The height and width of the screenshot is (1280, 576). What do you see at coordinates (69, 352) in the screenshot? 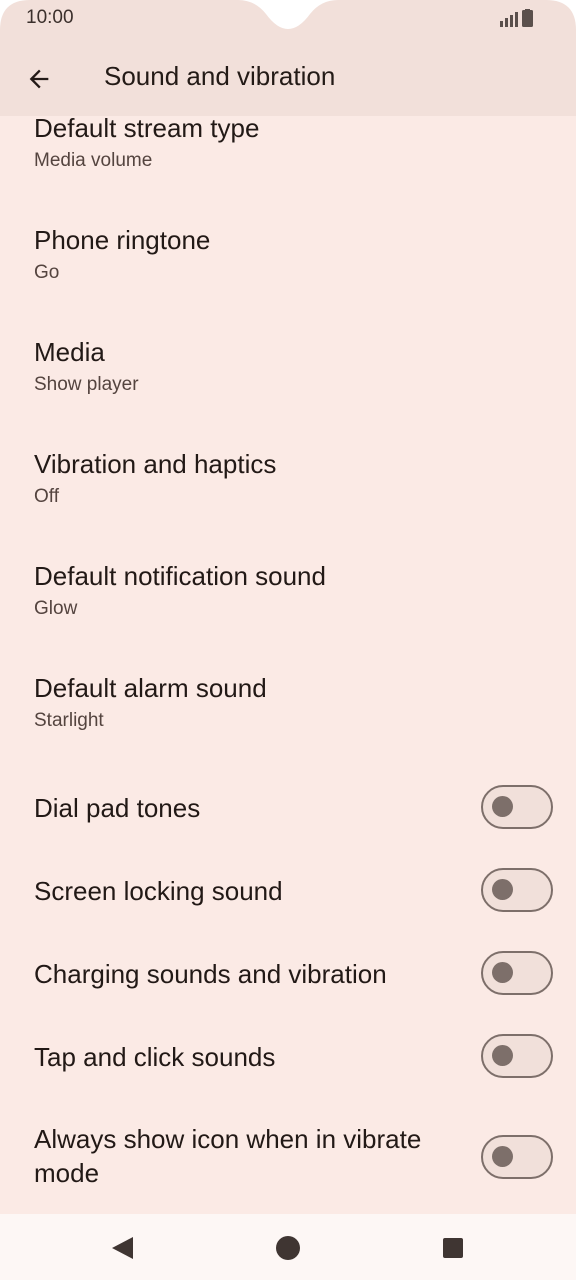
I see `pref-title: Media` at bounding box center [69, 352].